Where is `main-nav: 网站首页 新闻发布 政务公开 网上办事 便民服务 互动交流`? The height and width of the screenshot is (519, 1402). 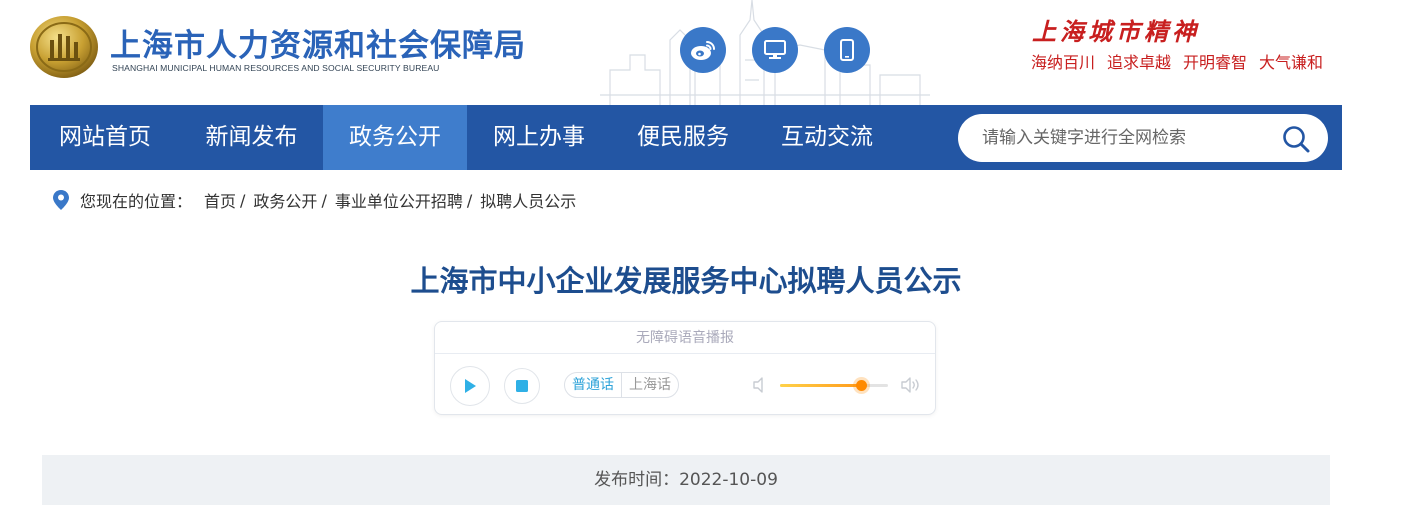
main-nav: 网站首页 新闻发布 政务公开 网上办事 便民服务 互动交流 is located at coordinates (686, 137).